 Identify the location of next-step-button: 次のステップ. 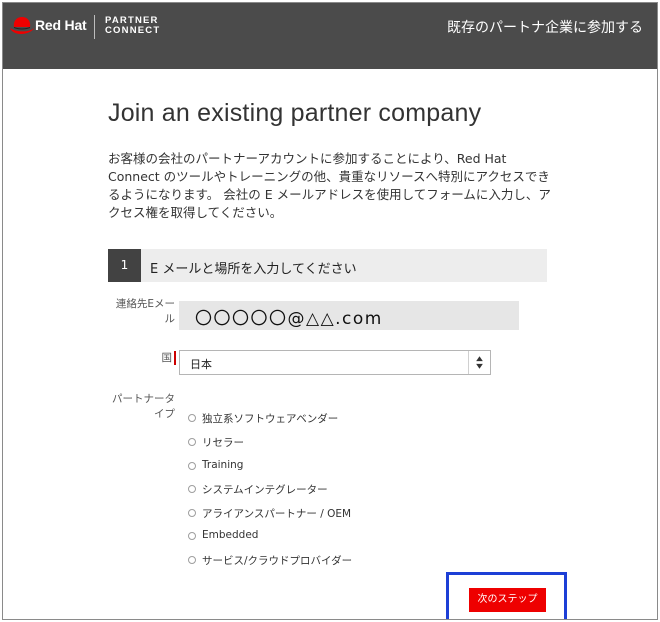
(507, 600).